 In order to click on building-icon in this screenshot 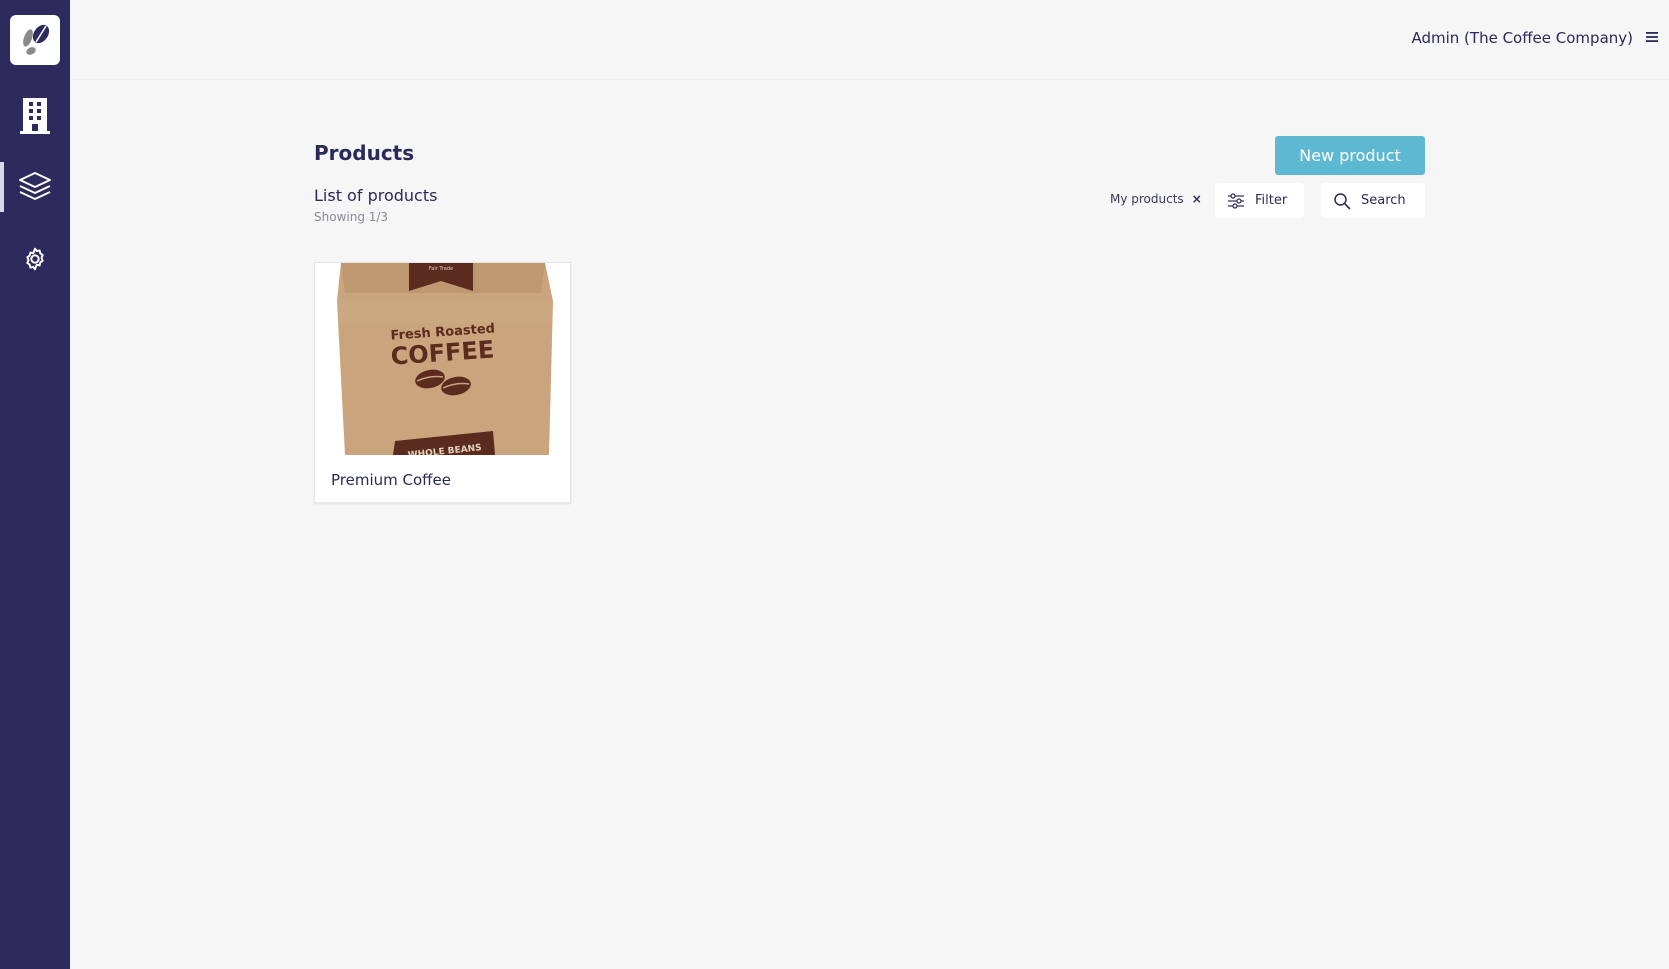, I will do `click(35, 116)`.